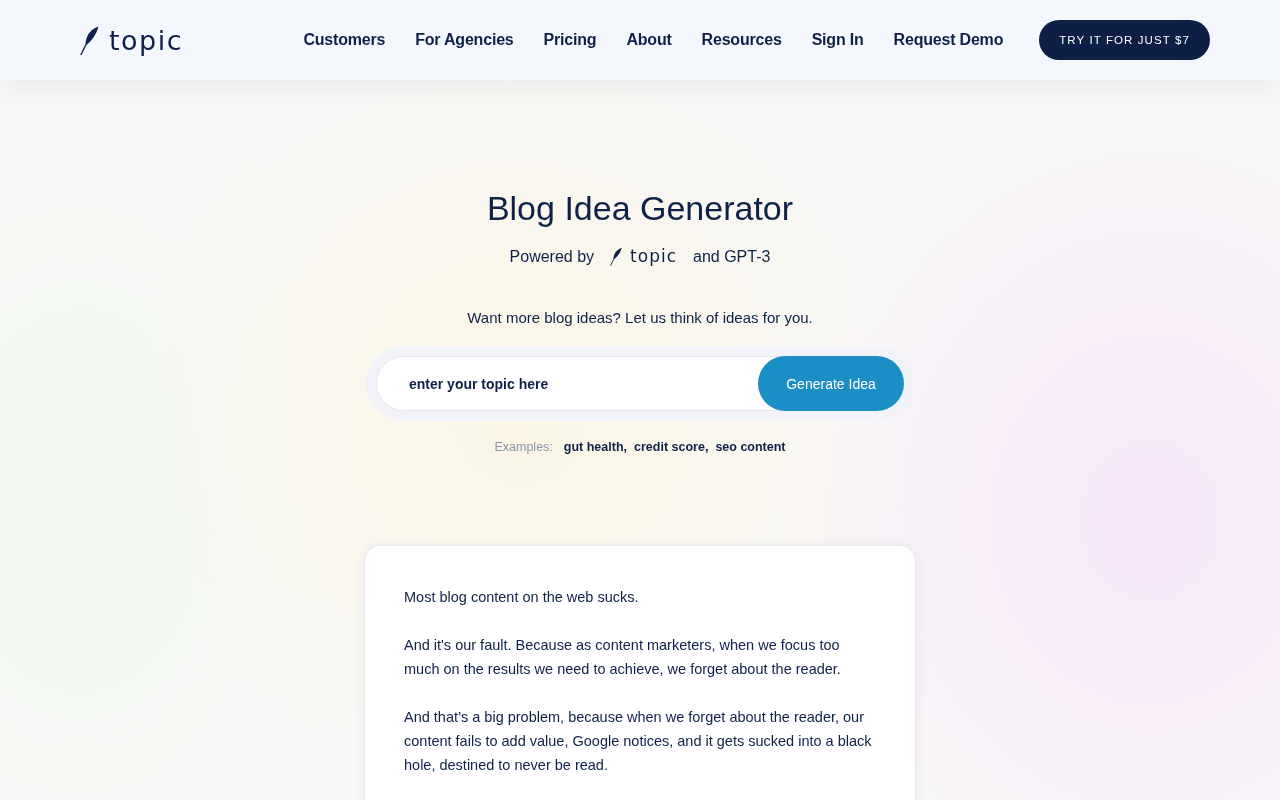 The height and width of the screenshot is (800, 1280). I want to click on trial-button: TRY IT FOR JUST $7, so click(1124, 40).